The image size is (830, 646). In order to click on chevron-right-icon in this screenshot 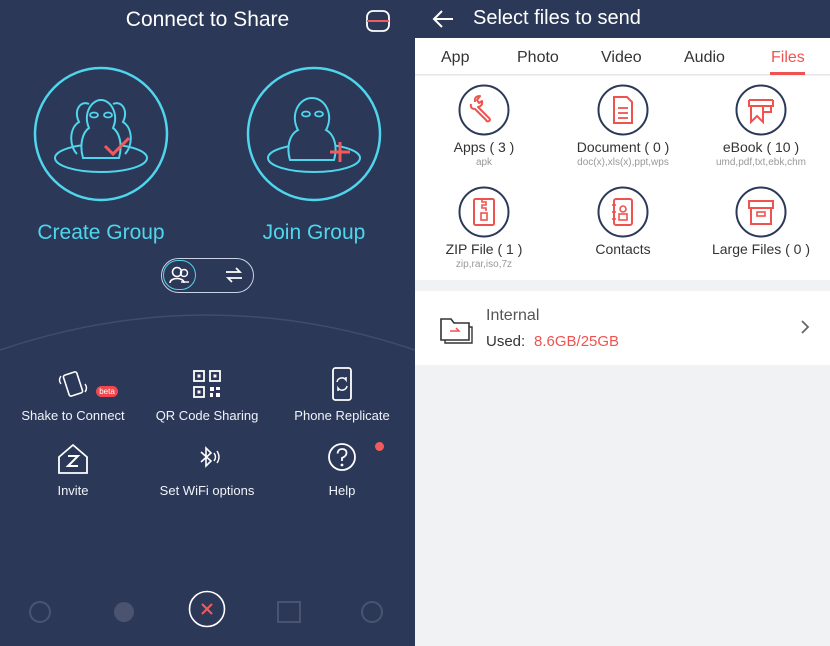, I will do `click(805, 327)`.